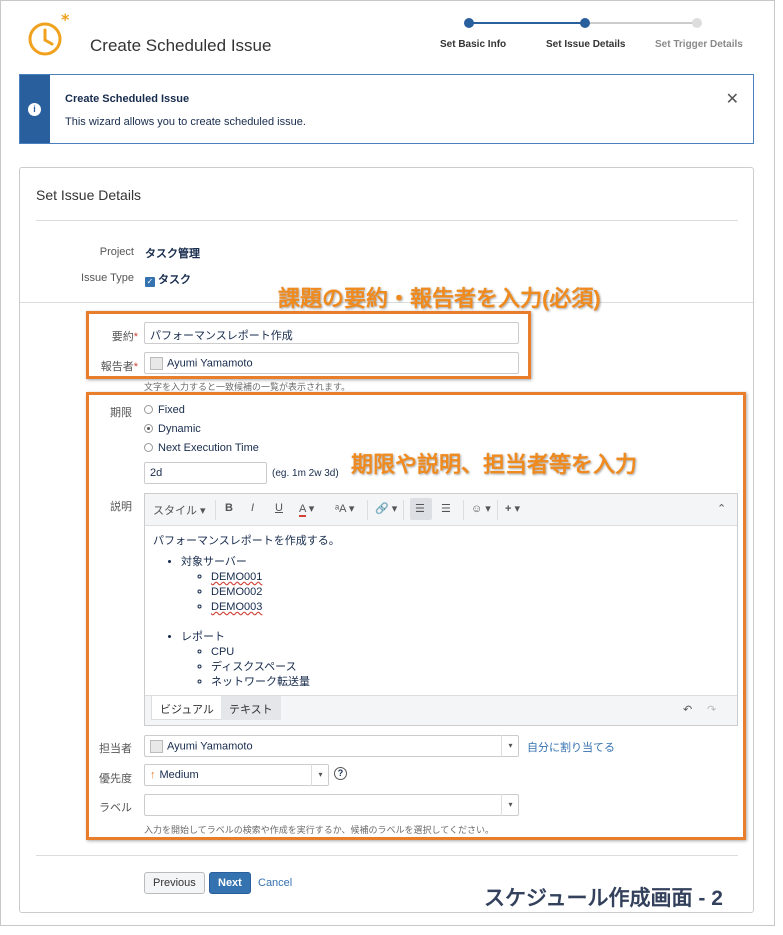 The image size is (783, 935). What do you see at coordinates (230, 883) in the screenshot?
I see `next-button: Next` at bounding box center [230, 883].